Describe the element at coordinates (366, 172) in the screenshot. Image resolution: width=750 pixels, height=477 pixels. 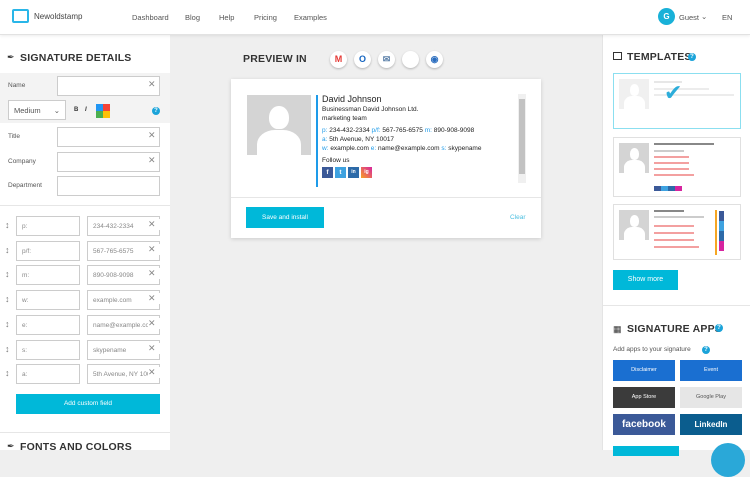
I see `instagram-icon: ig` at that location.